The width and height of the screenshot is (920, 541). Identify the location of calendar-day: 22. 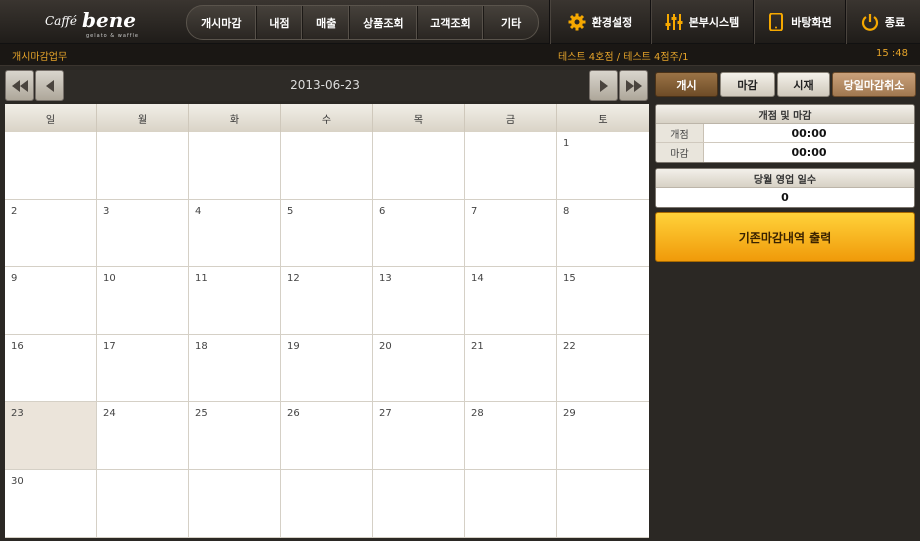
(603, 369).